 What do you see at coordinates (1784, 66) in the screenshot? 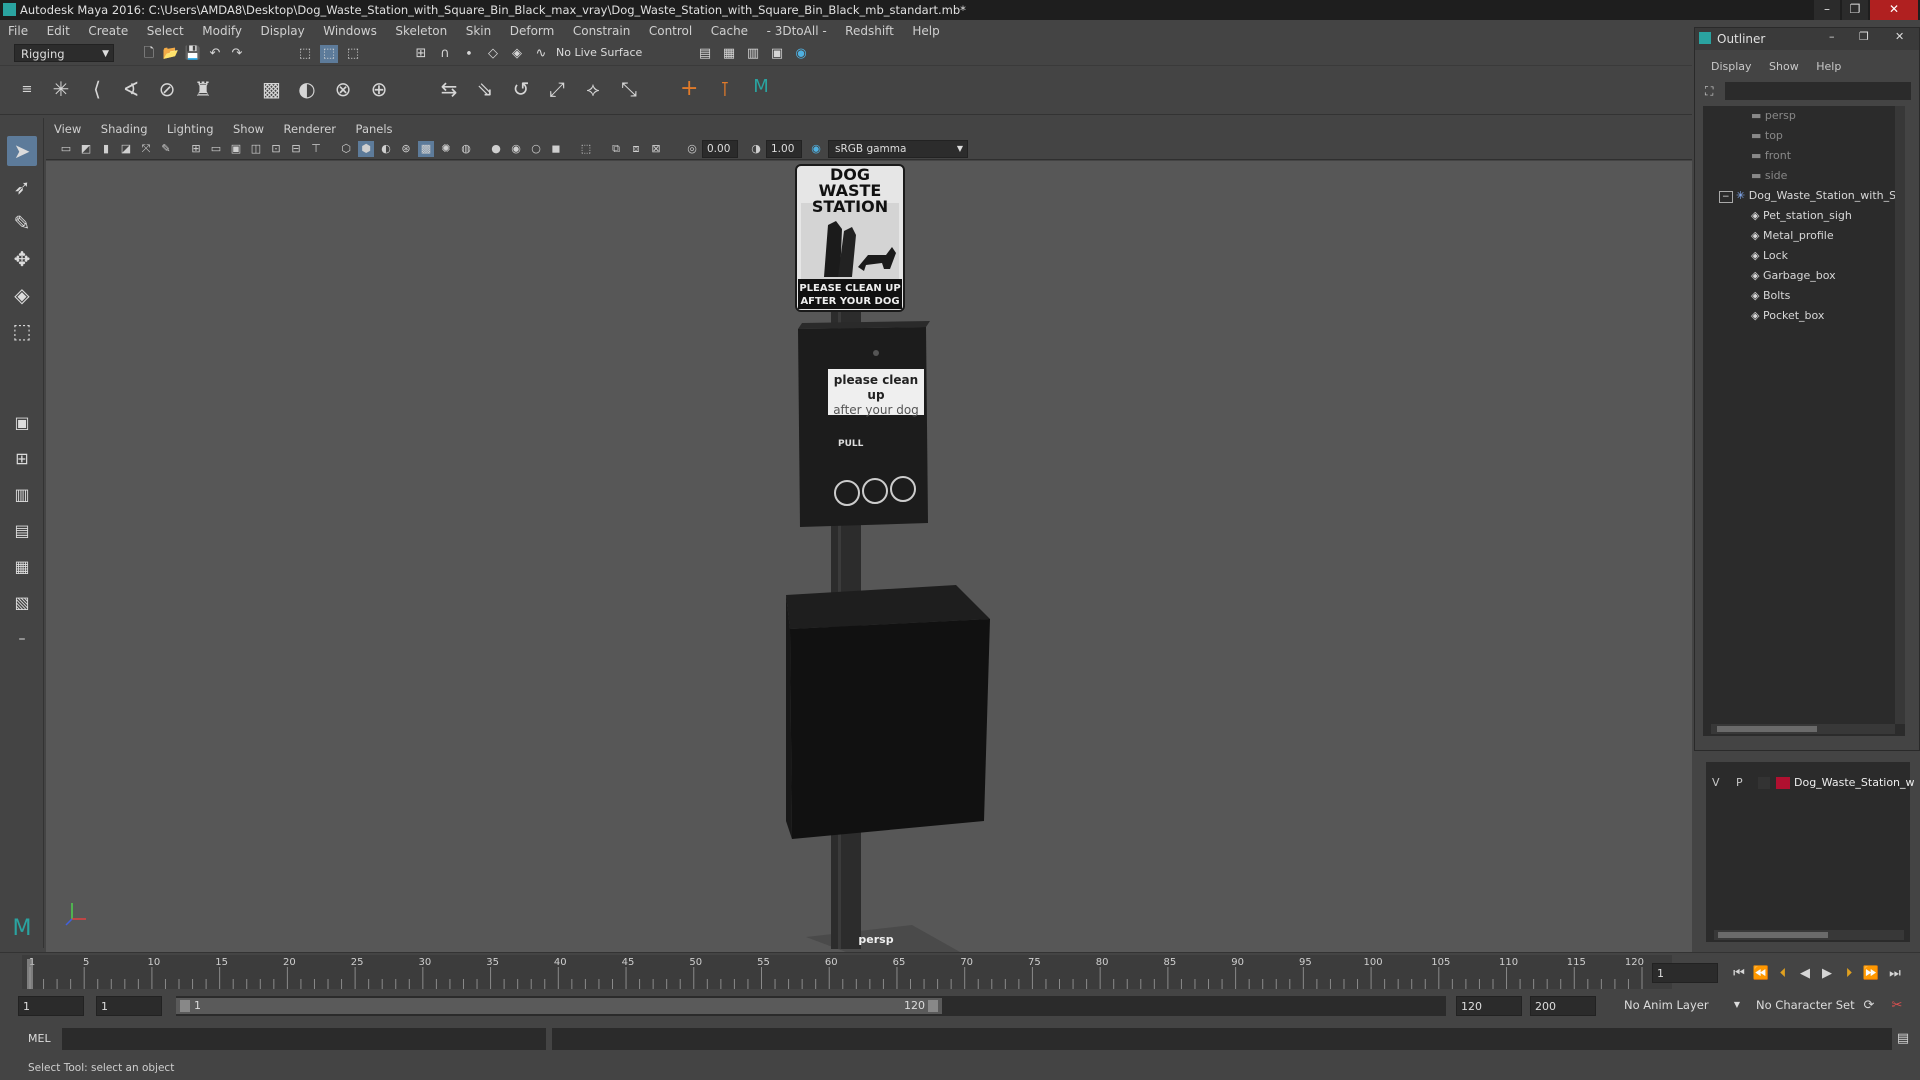
I see `outliner-menu-show: Show` at bounding box center [1784, 66].